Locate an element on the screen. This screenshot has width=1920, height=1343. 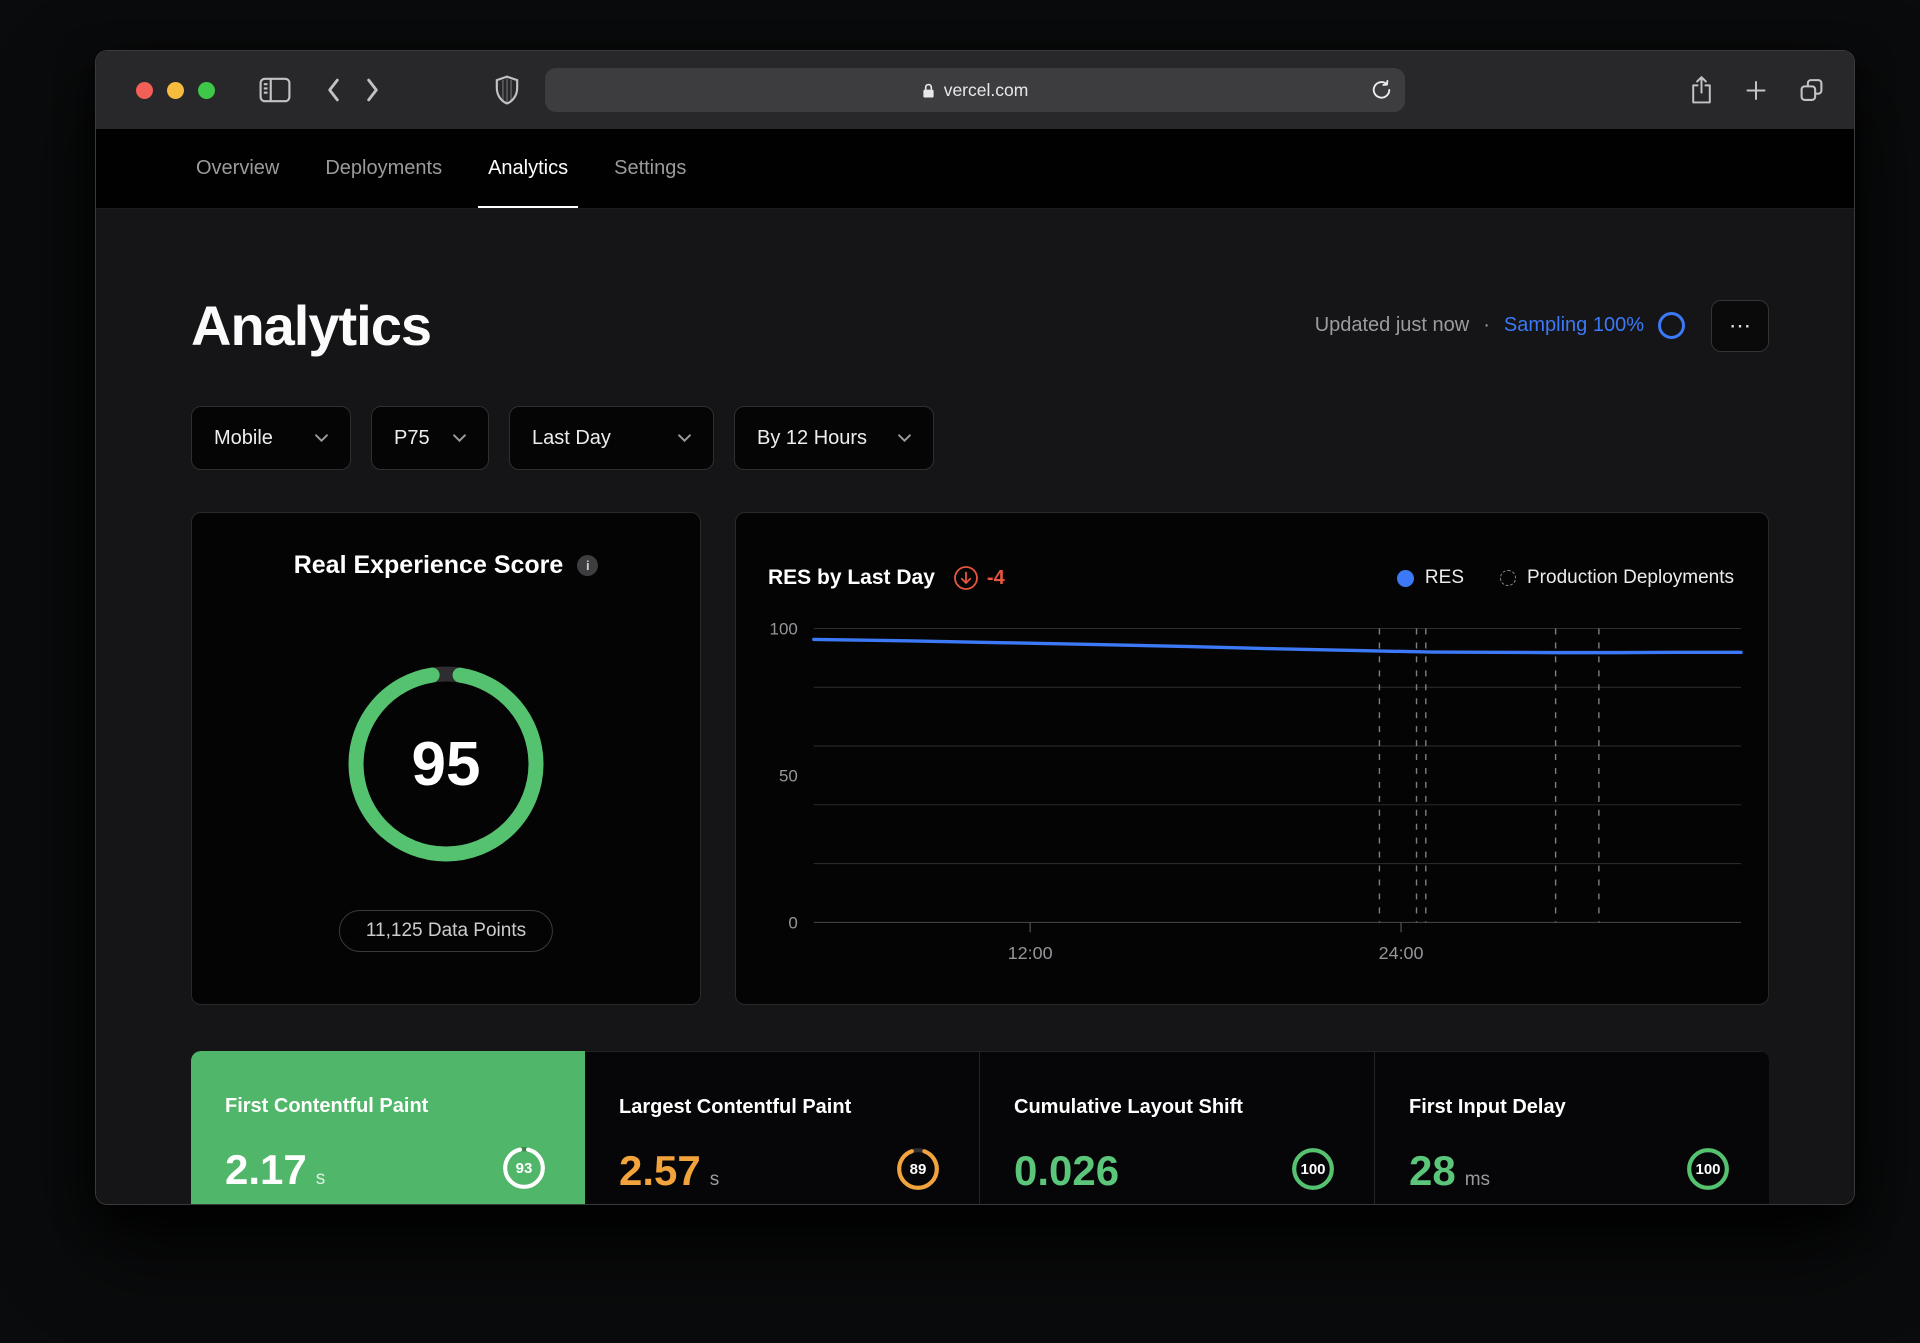
score-value: 95 is located at coordinates (446, 764).